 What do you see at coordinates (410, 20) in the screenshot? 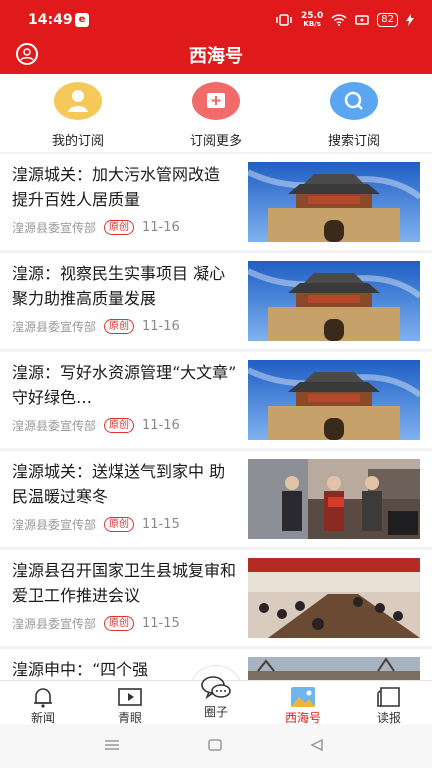
I see `charging-icon` at bounding box center [410, 20].